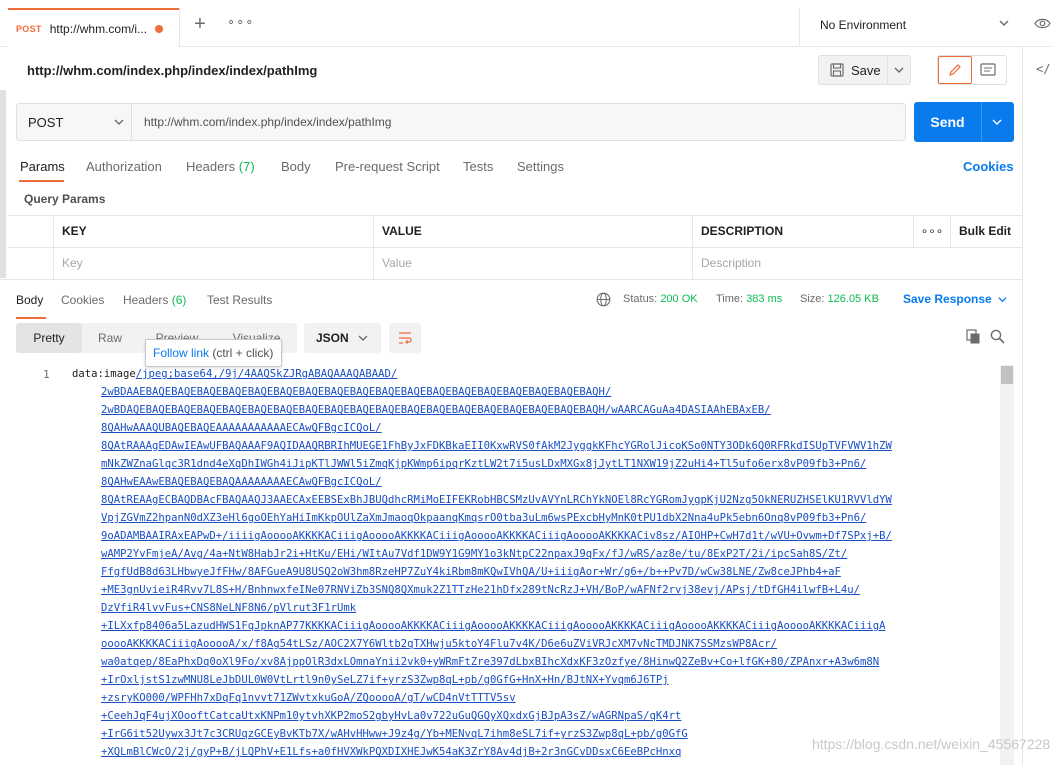 The width and height of the screenshot is (1051, 765). What do you see at coordinates (931, 744) in the screenshot?
I see `watermark: https://blog.csdn.net/weixin_45567228` at bounding box center [931, 744].